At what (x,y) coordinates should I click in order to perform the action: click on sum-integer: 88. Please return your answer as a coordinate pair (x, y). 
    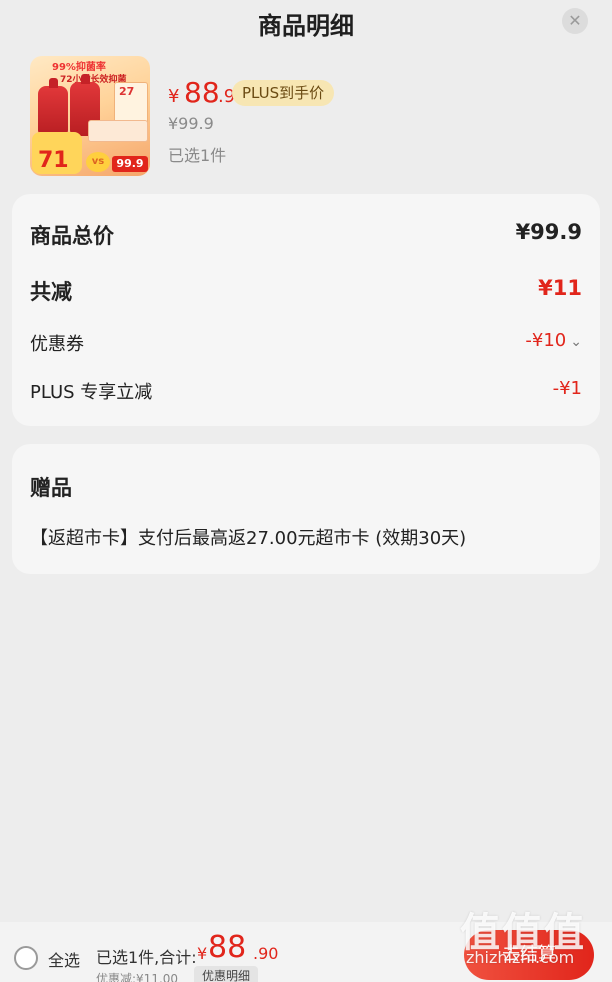
    Looking at the image, I should click on (227, 947).